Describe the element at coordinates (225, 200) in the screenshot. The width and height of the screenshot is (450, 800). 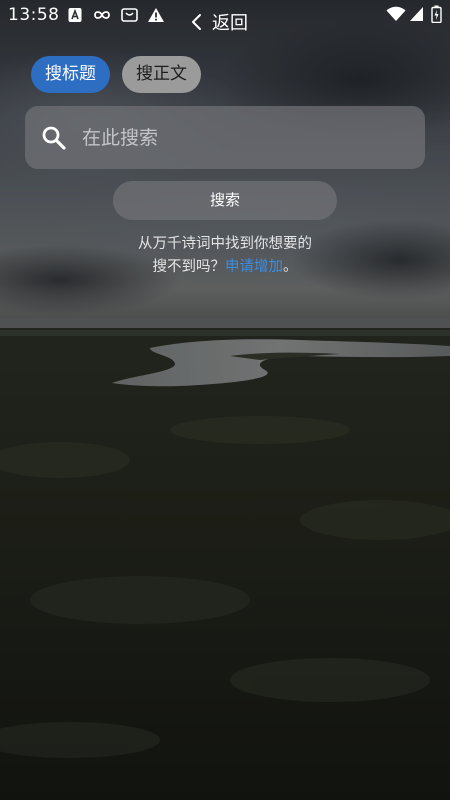
I see `search-button: 搜索` at that location.